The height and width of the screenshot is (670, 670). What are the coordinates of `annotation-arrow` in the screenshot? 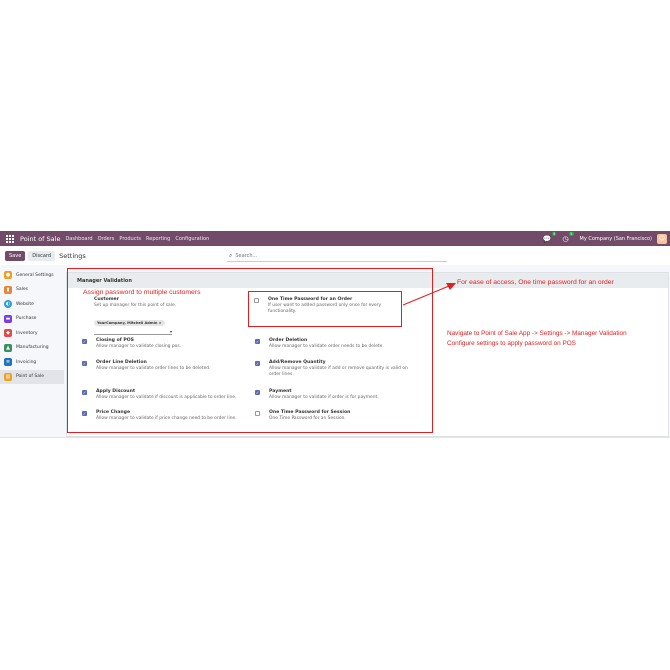 It's located at (429, 294).